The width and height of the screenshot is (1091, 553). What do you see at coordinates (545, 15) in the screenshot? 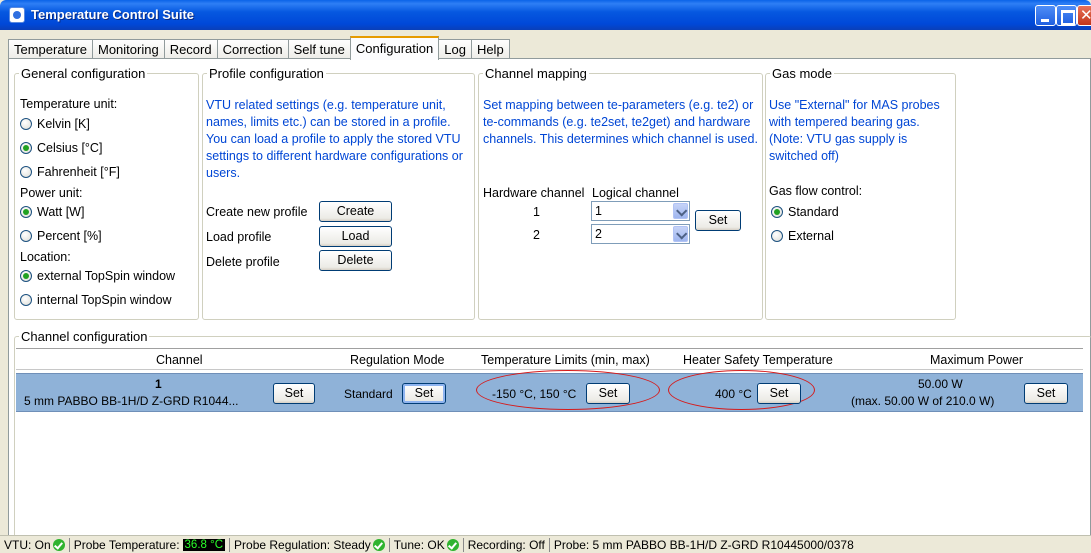
I see `title-bar: Temperature Control Suite` at bounding box center [545, 15].